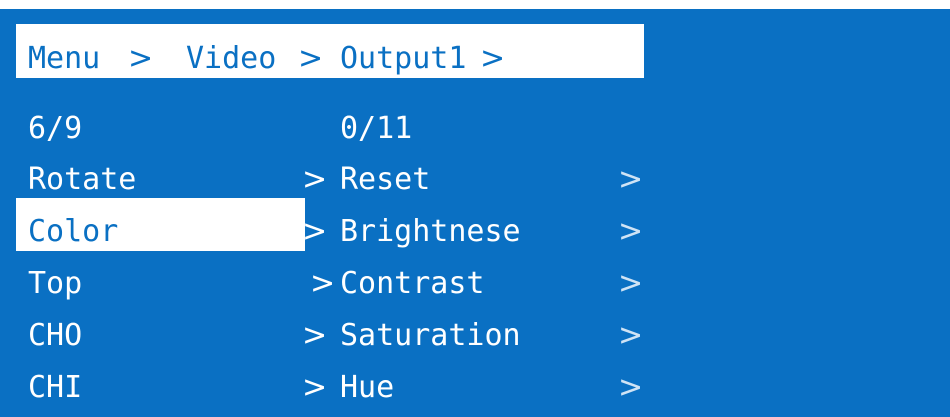 This screenshot has width=950, height=417. What do you see at coordinates (55, 336) in the screenshot?
I see `menu-item-cho: CHO` at bounding box center [55, 336].